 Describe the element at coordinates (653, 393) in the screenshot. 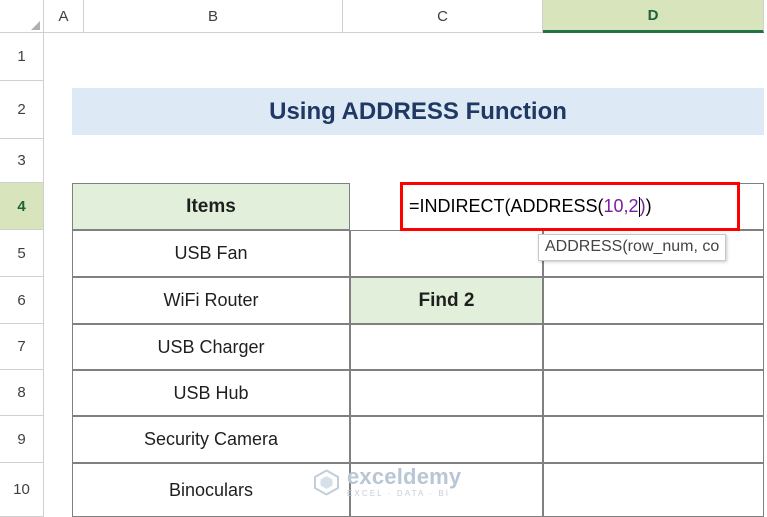

I see `cell-d8` at that location.